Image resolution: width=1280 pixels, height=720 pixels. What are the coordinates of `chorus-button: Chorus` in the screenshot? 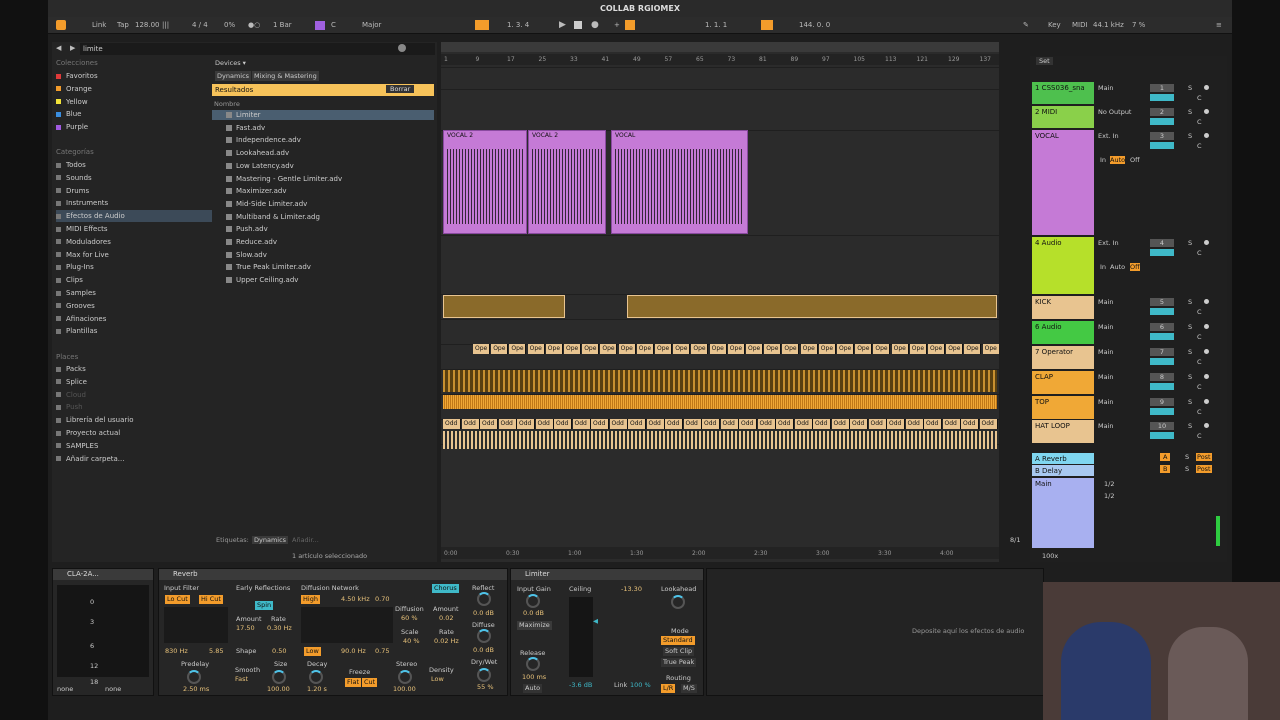 It's located at (445, 588).